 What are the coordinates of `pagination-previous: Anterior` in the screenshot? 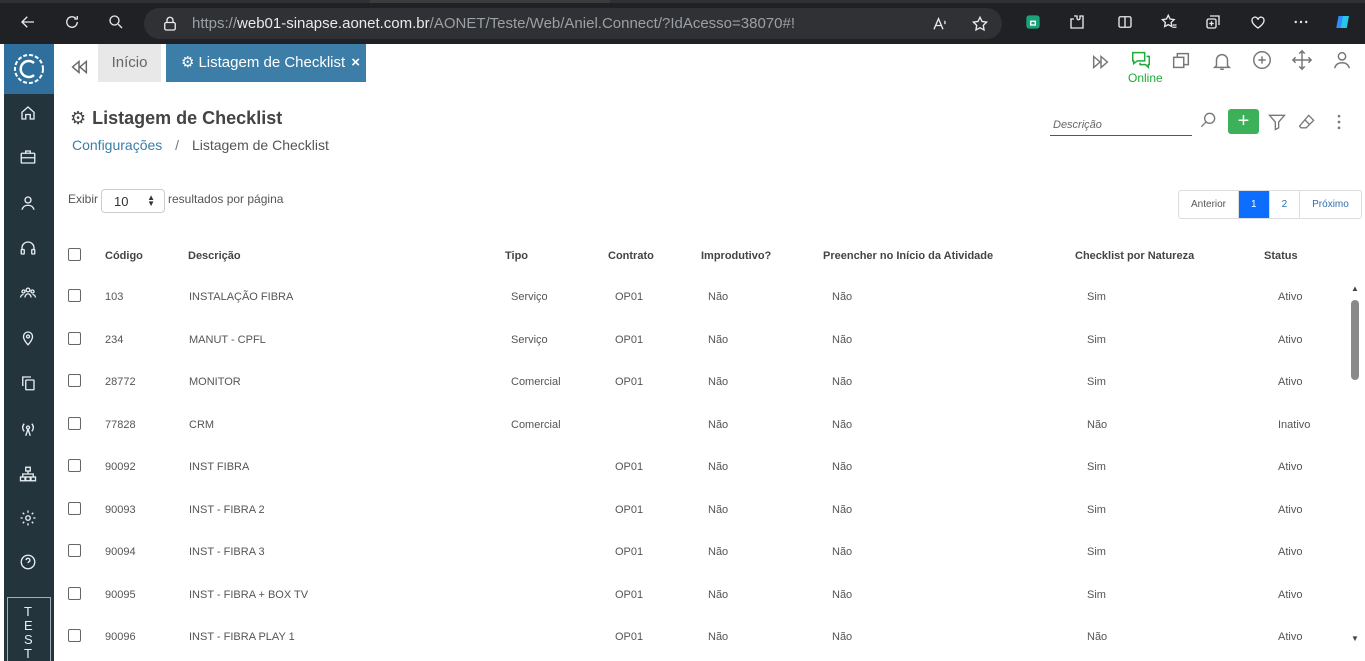 It's located at (1209, 204).